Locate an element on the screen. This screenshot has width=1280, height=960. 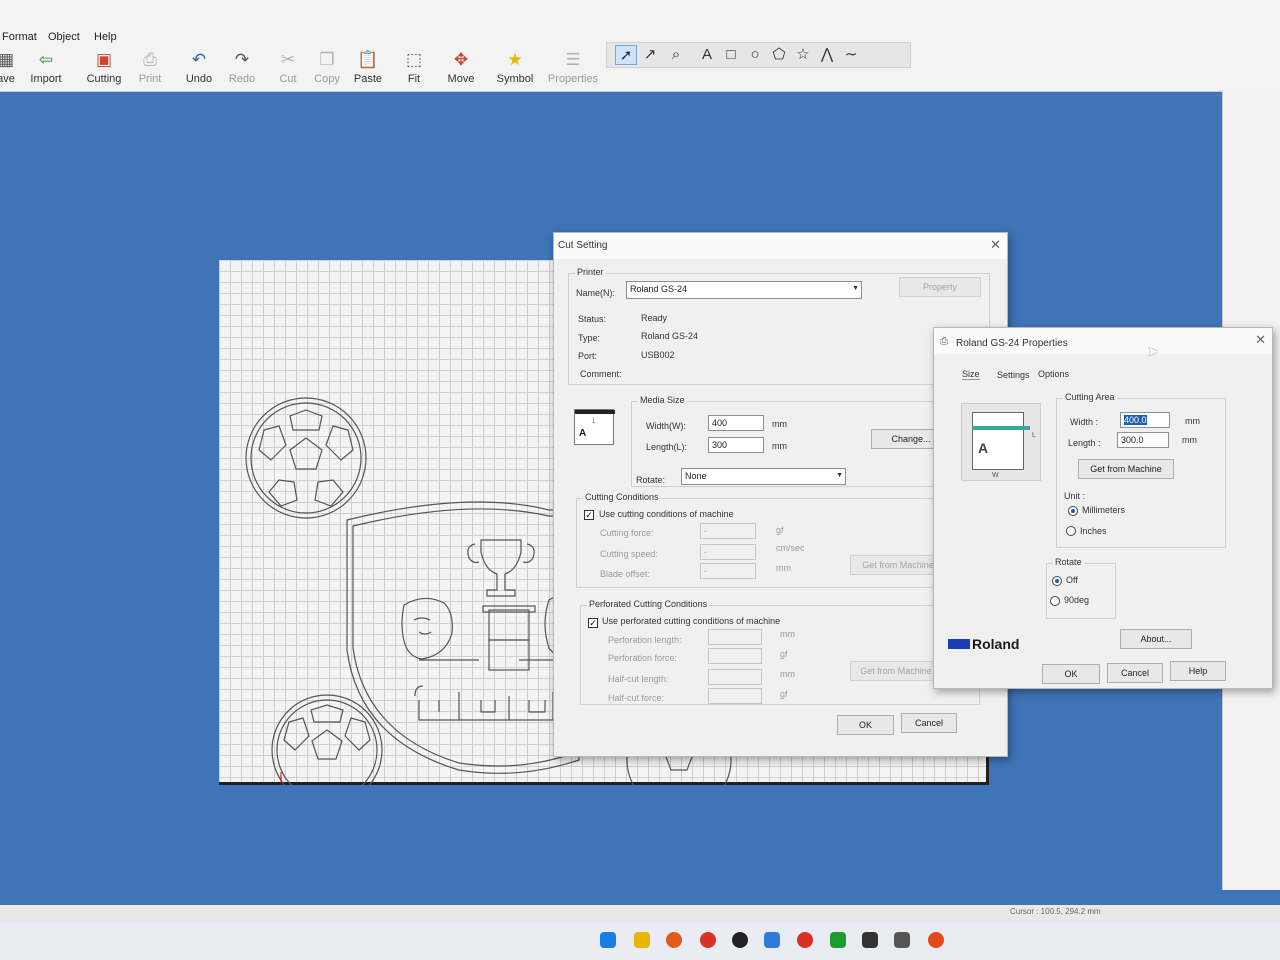
symbol-button: ★ Symbol is located at coordinates (515, 70).